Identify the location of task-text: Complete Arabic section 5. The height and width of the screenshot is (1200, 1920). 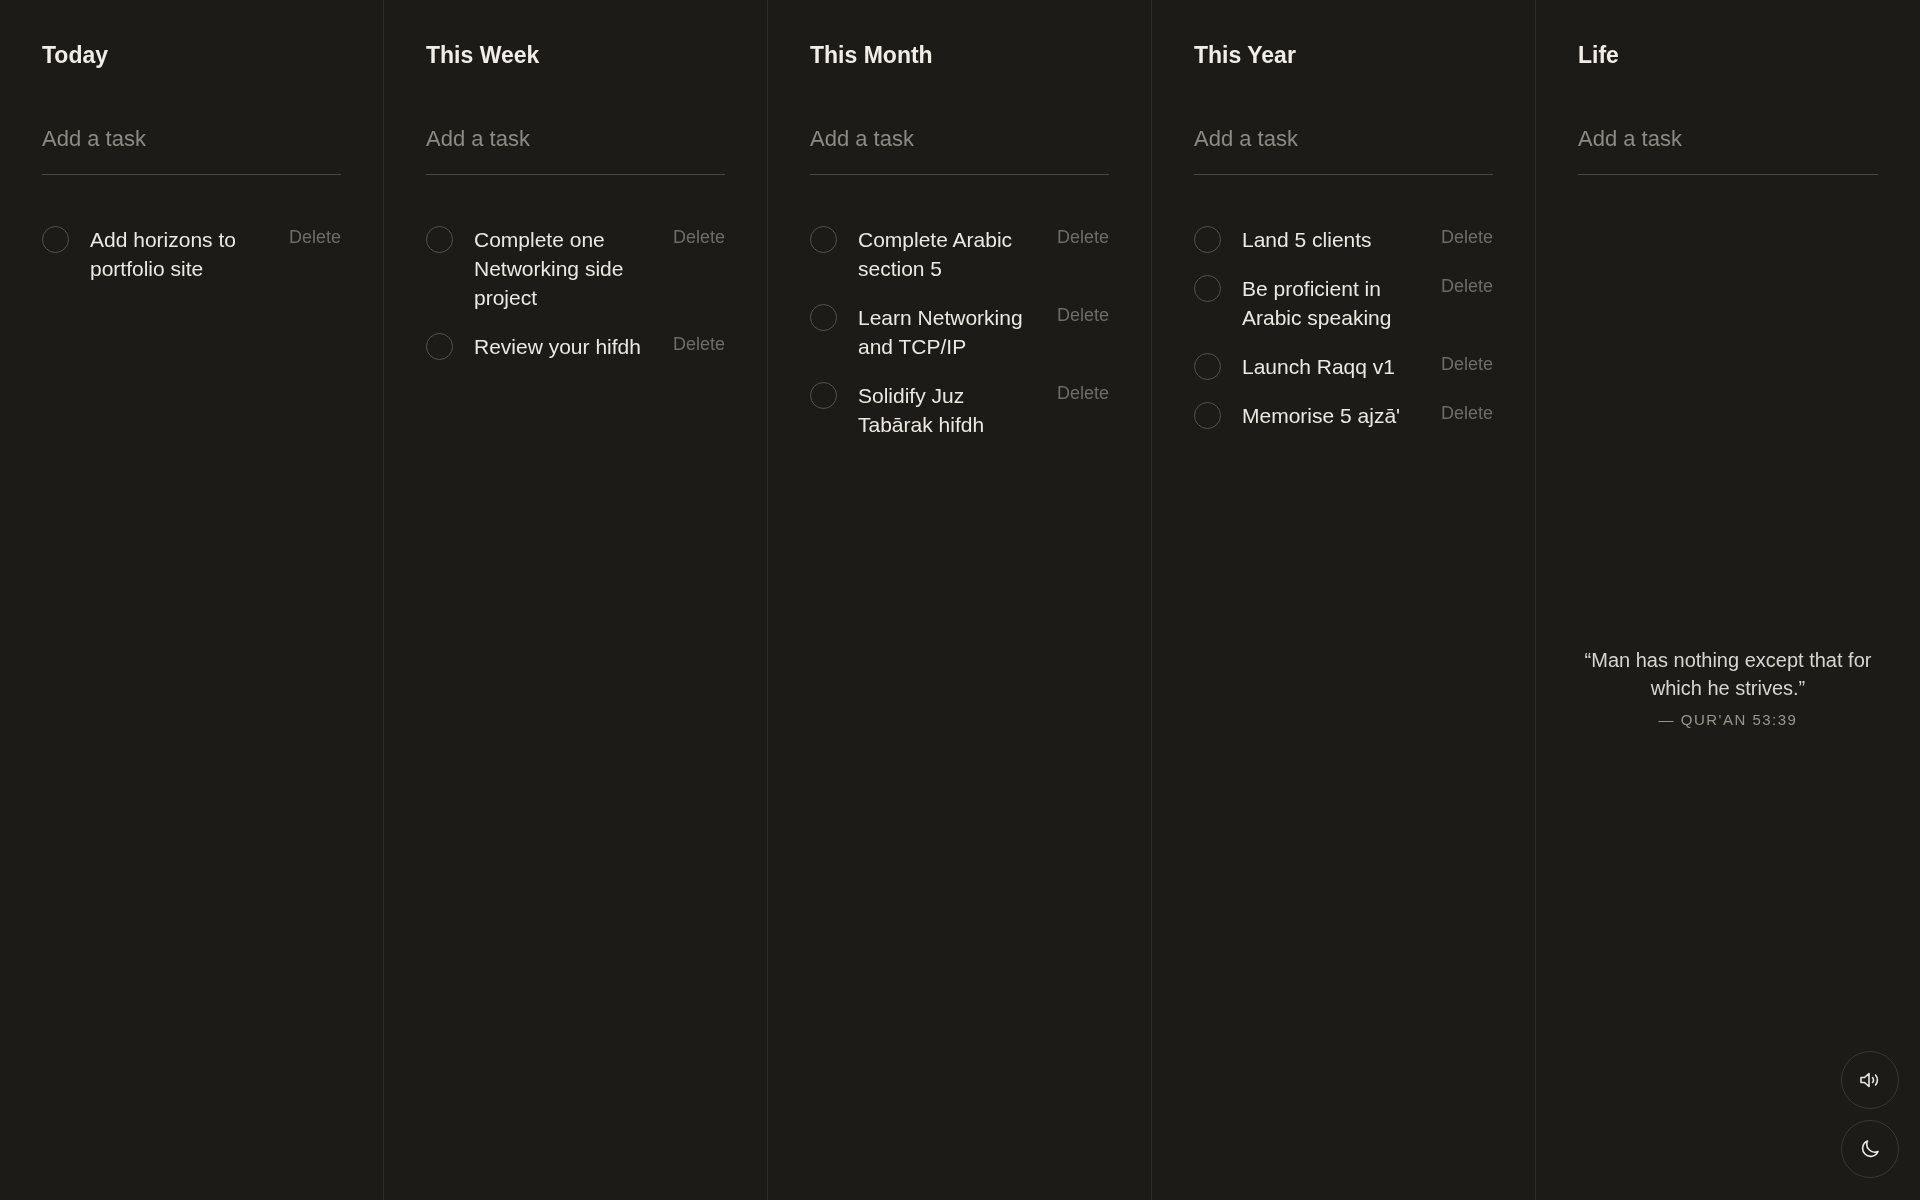
(936, 254).